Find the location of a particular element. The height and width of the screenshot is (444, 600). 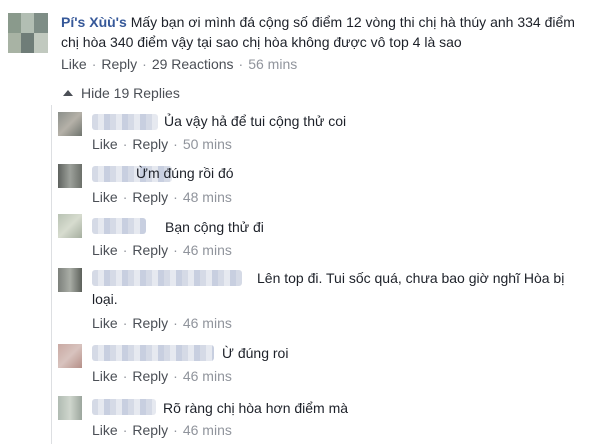

collapse-arrow-icon is located at coordinates (68, 93).